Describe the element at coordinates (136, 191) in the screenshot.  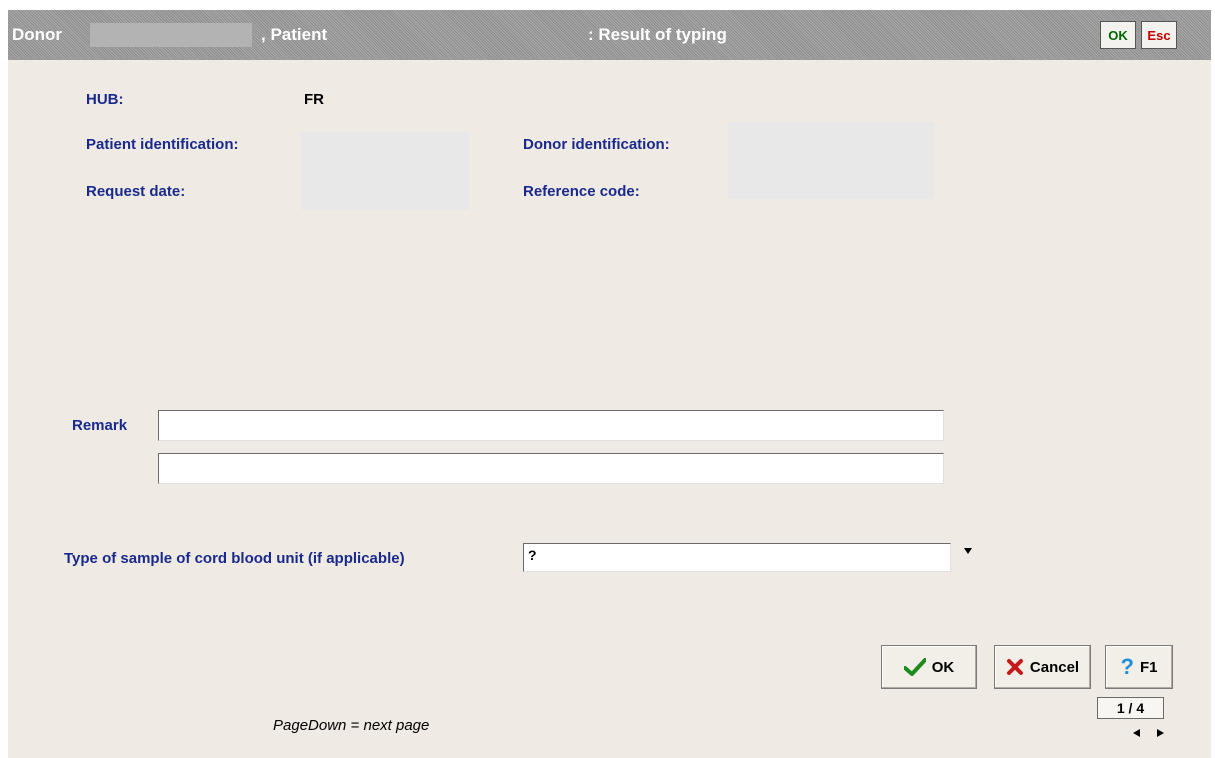
I see `request-date-label: Request date:` at that location.